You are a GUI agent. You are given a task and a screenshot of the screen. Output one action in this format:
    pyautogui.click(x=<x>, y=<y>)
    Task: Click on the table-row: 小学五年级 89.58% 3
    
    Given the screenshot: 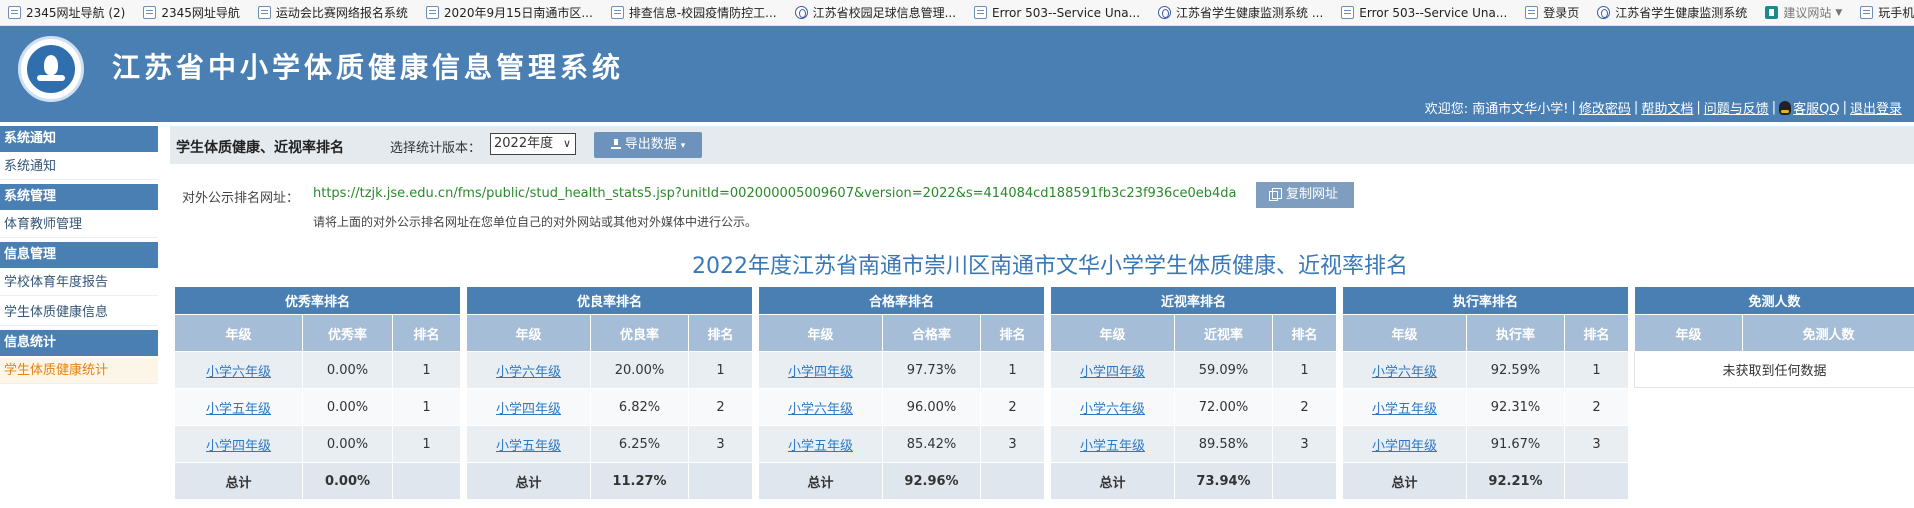 What is the action you would take?
    pyautogui.click(x=1194, y=444)
    